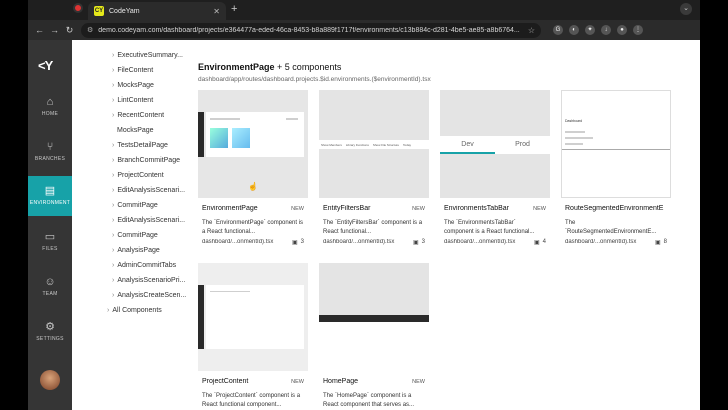 This screenshot has height=410, width=728. I want to click on tree-item-label: MocksPage, so click(135, 85).